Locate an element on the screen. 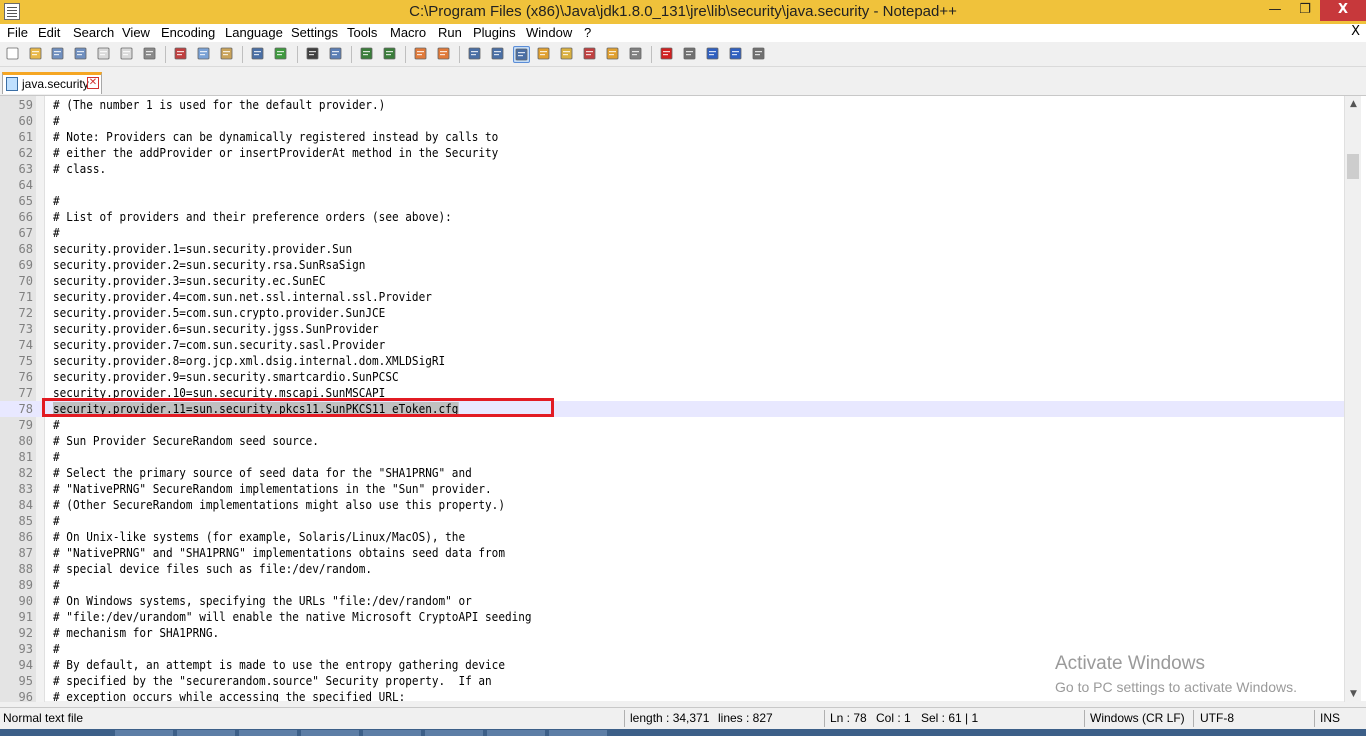 This screenshot has height=736, width=1366. close-document-menu-button: X is located at coordinates (1355, 31).